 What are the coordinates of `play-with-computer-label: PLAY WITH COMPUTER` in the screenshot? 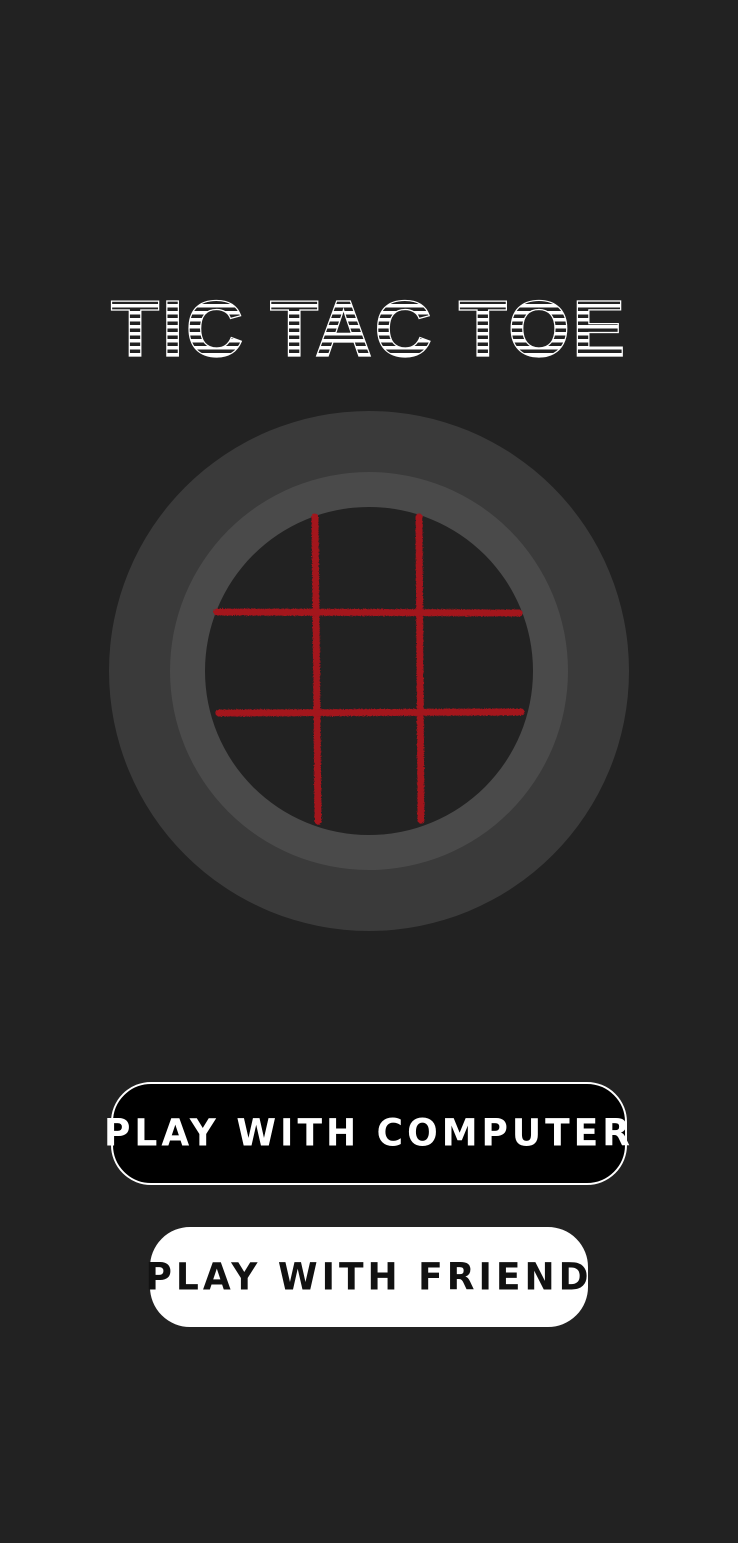 It's located at (369, 1133).